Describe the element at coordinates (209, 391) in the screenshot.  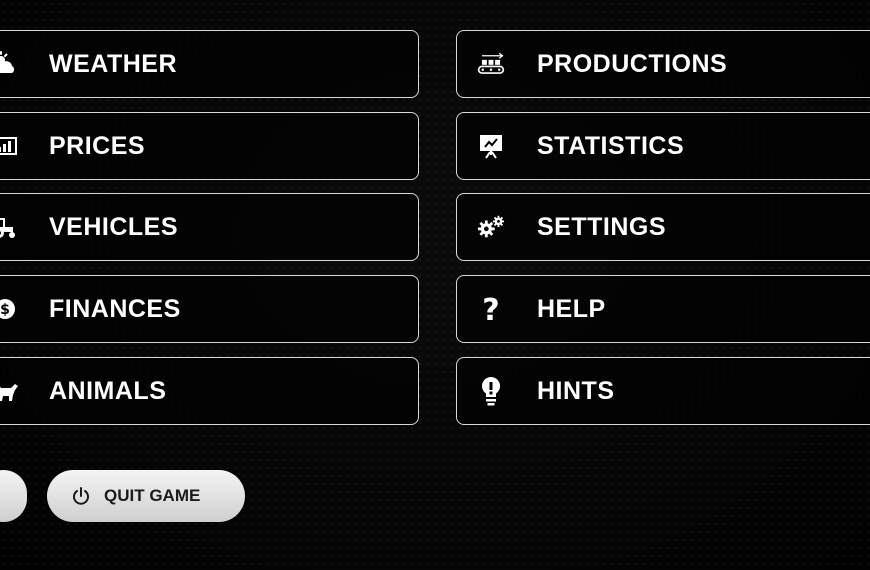
I see `animals-button: ANIMALS` at that location.